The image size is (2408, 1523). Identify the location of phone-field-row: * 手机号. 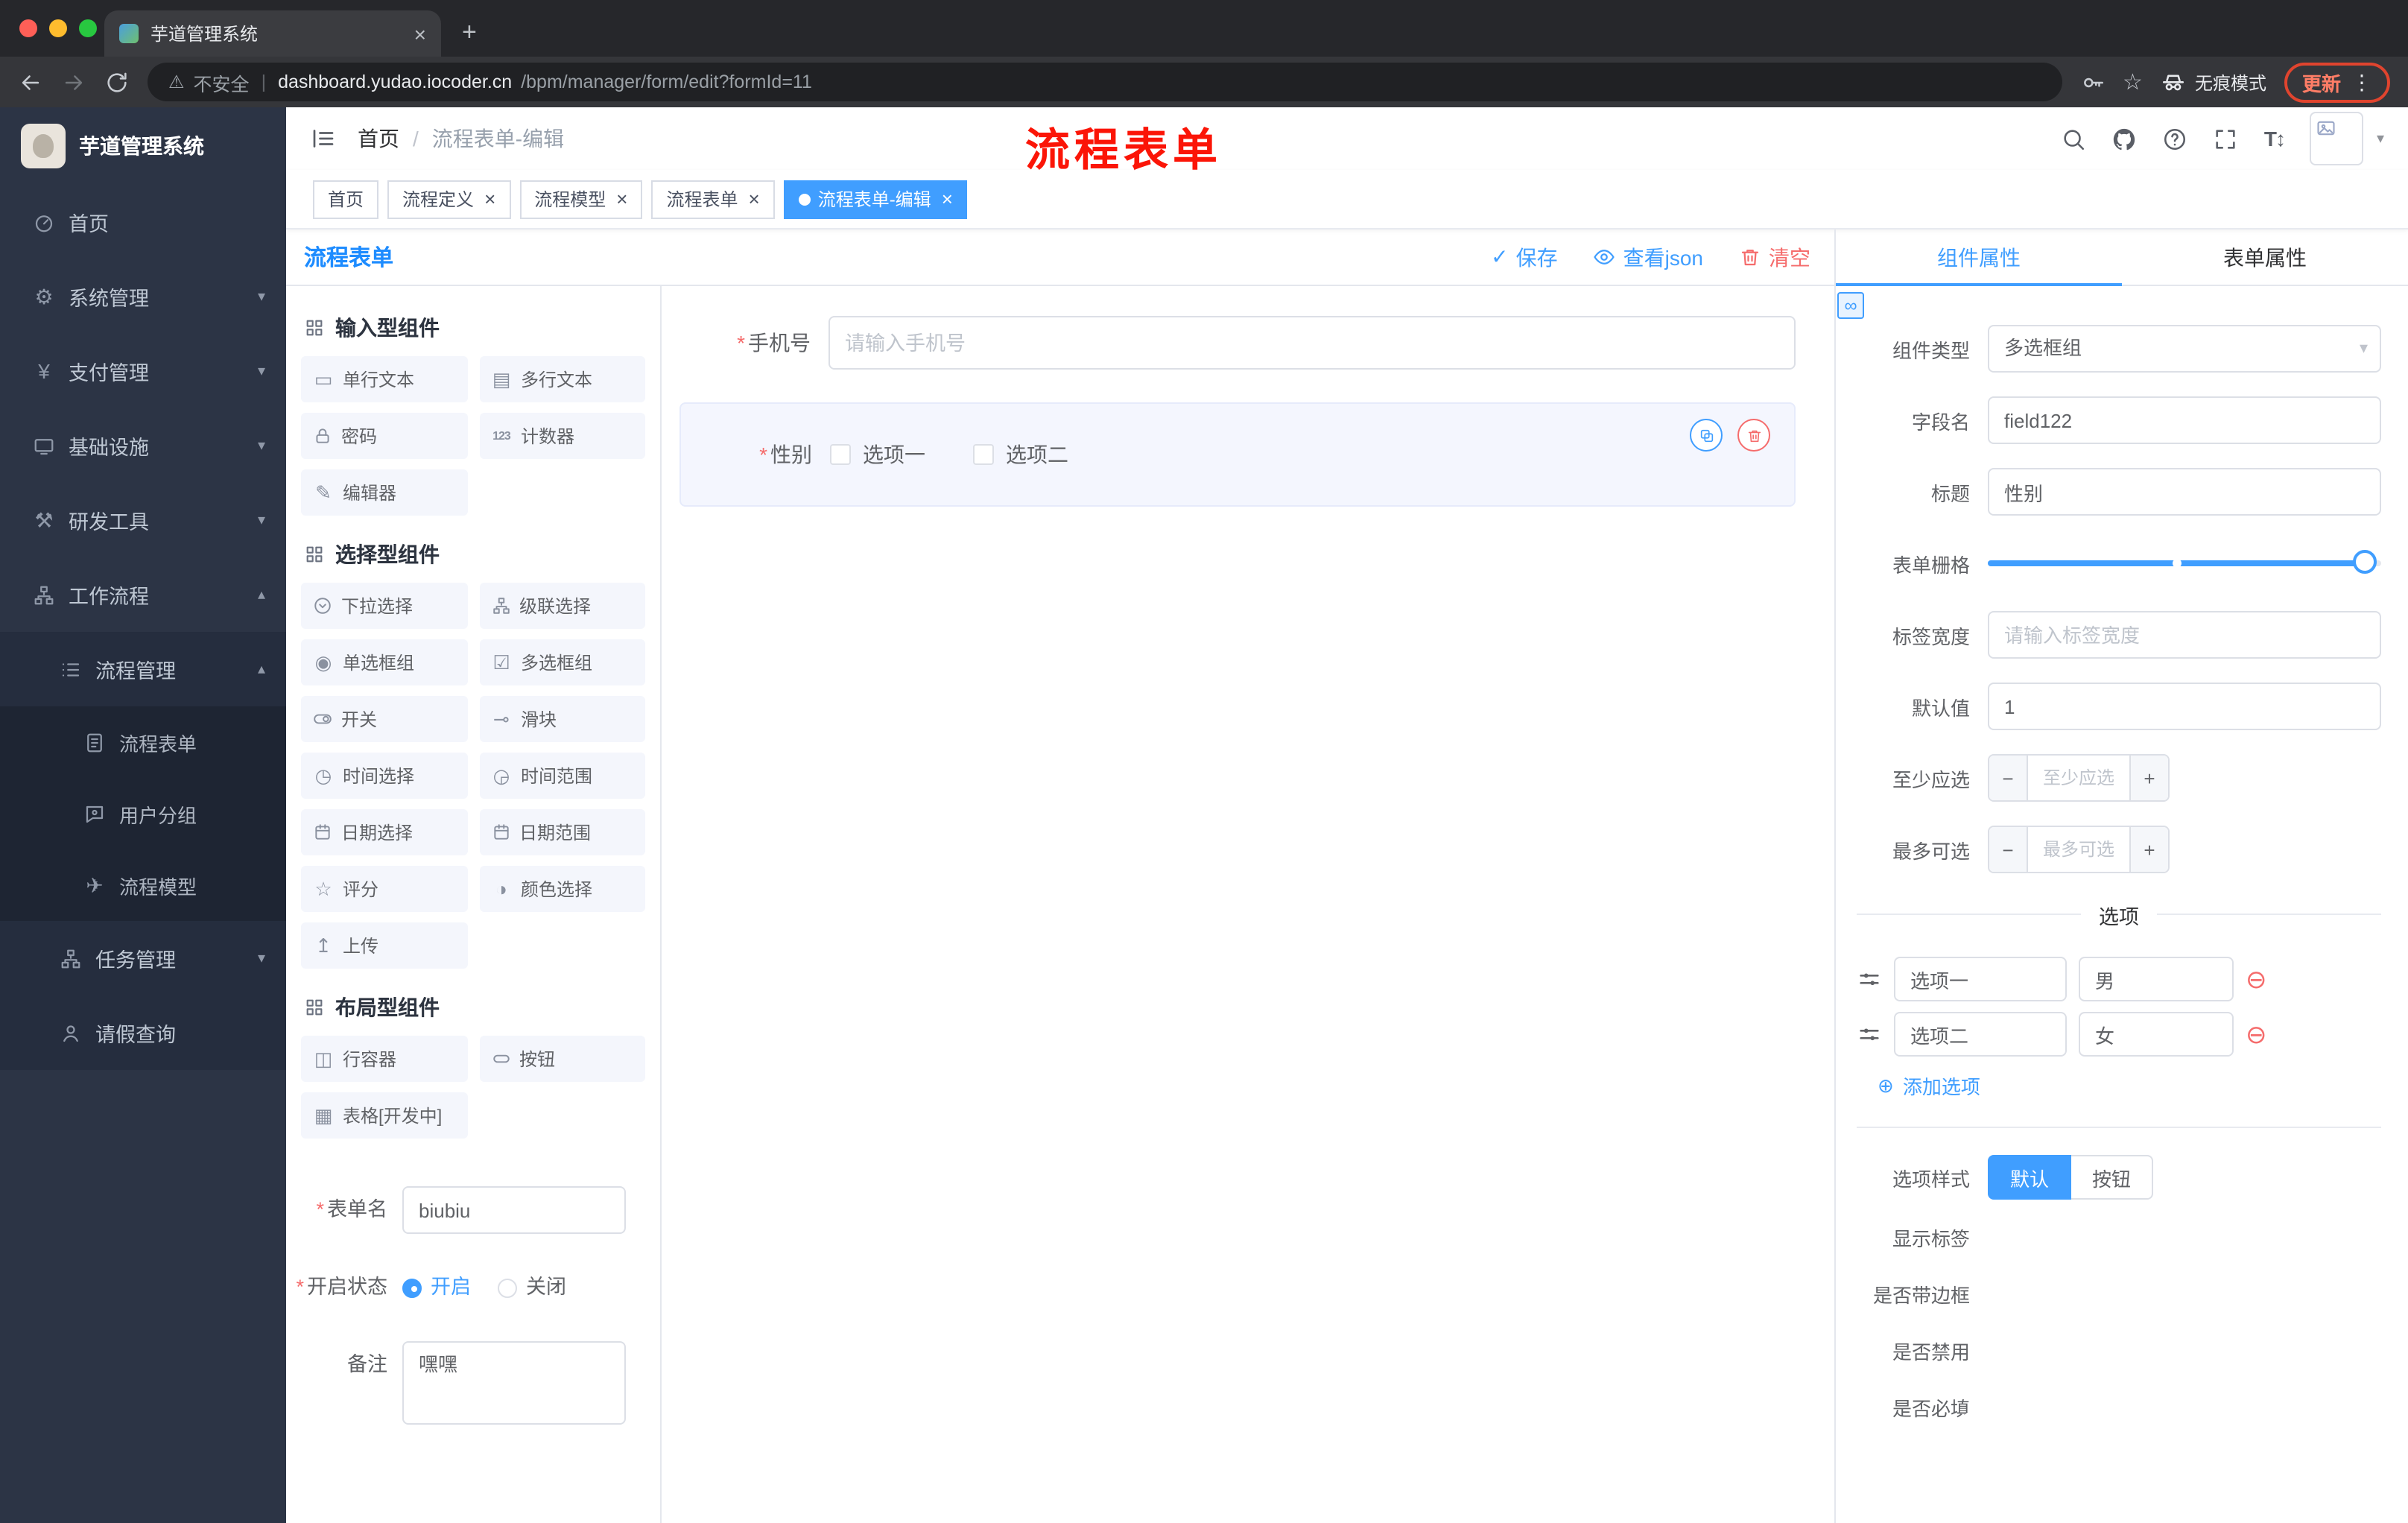
(1237, 343).